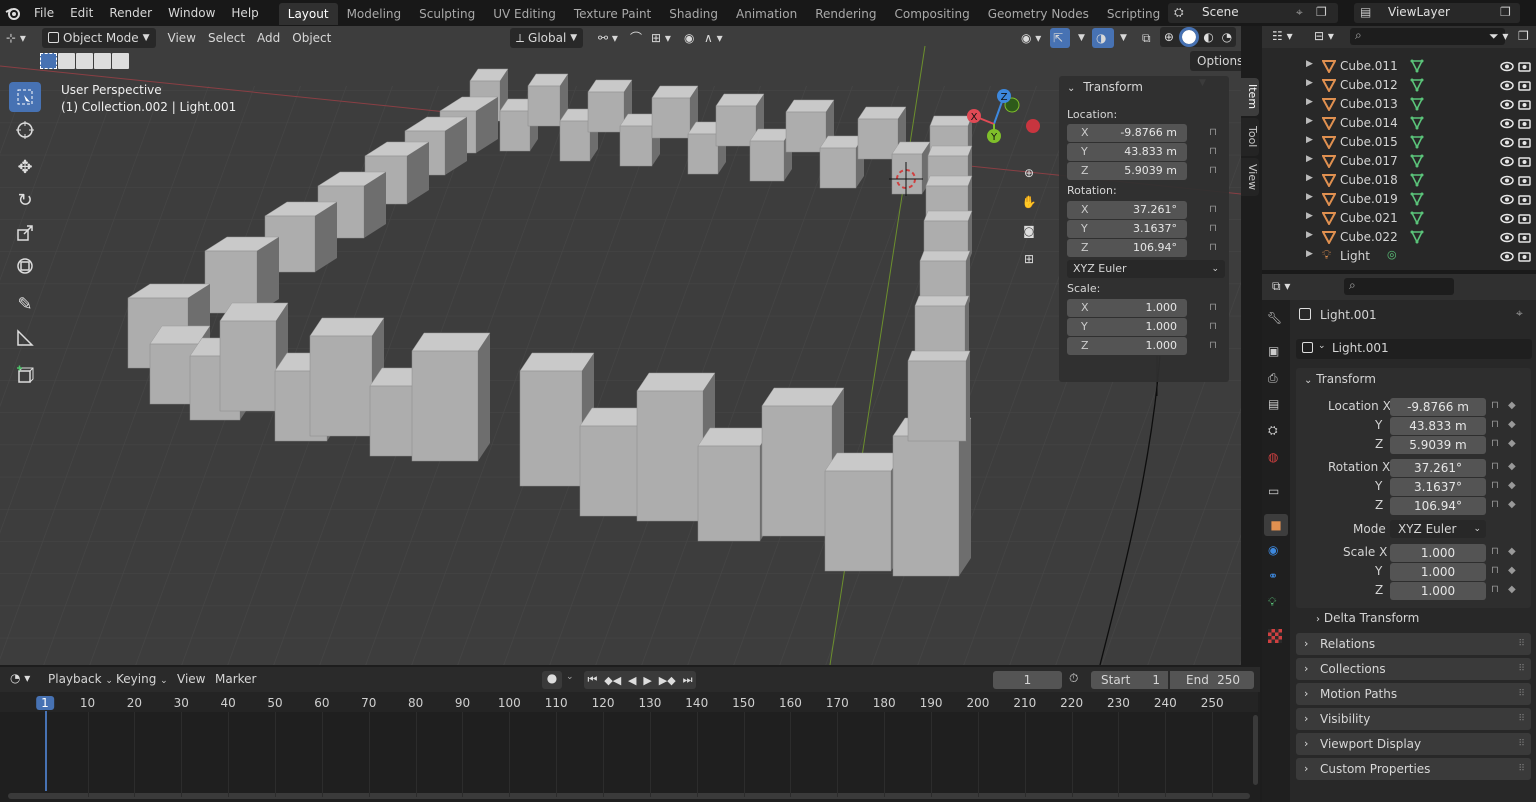 Image resolution: width=1536 pixels, height=802 pixels. Describe the element at coordinates (1146, 38) in the screenshot. I see `xray-icon: ⧉` at that location.